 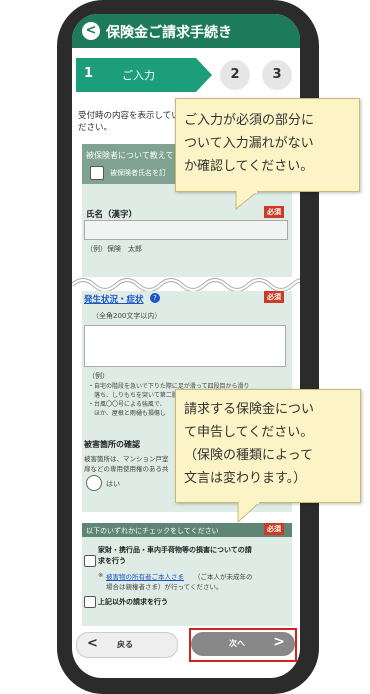 What do you see at coordinates (113, 484) in the screenshot?
I see `damage-yes-label: はい` at bounding box center [113, 484].